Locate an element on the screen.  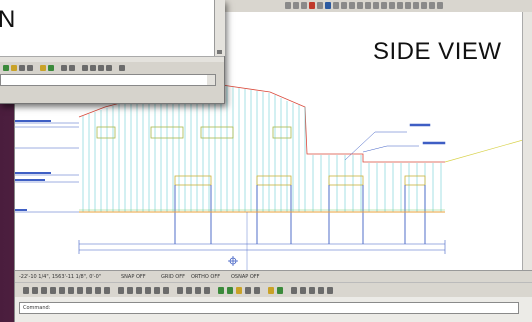
bottom-toolbar-icons is located at coordinates (178, 290).